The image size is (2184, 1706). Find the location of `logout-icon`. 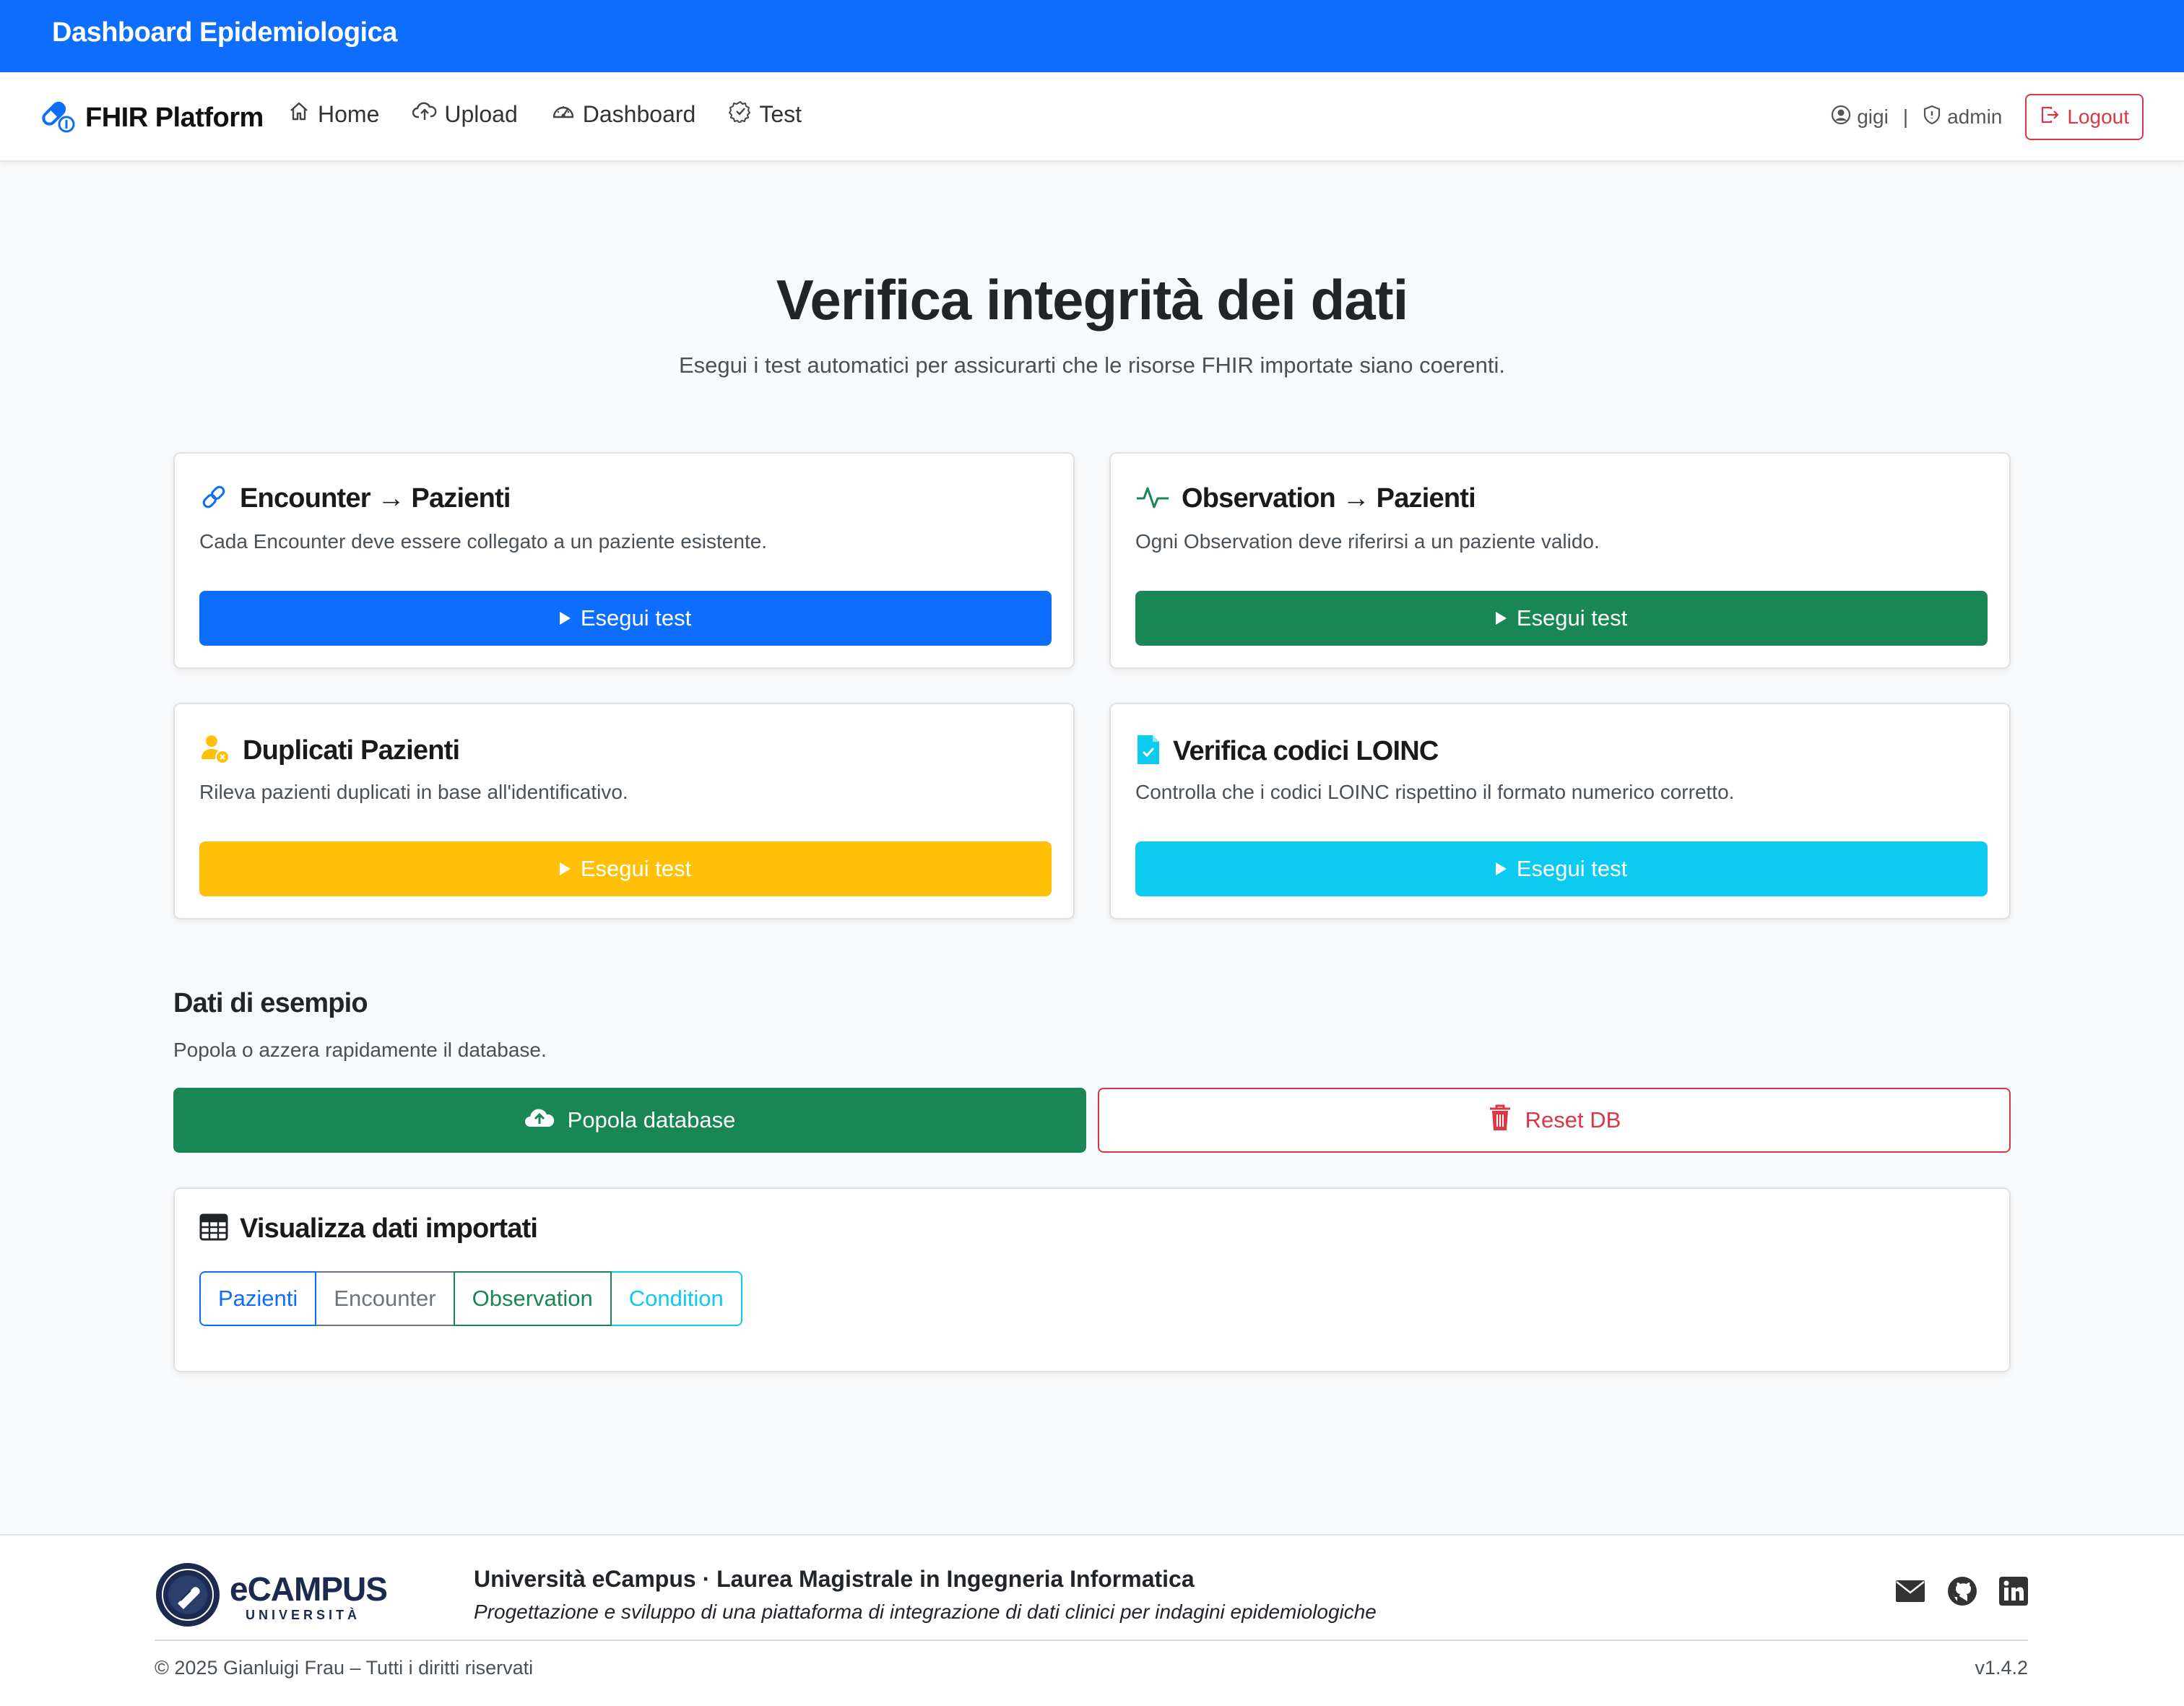

logout-icon is located at coordinates (2050, 118).